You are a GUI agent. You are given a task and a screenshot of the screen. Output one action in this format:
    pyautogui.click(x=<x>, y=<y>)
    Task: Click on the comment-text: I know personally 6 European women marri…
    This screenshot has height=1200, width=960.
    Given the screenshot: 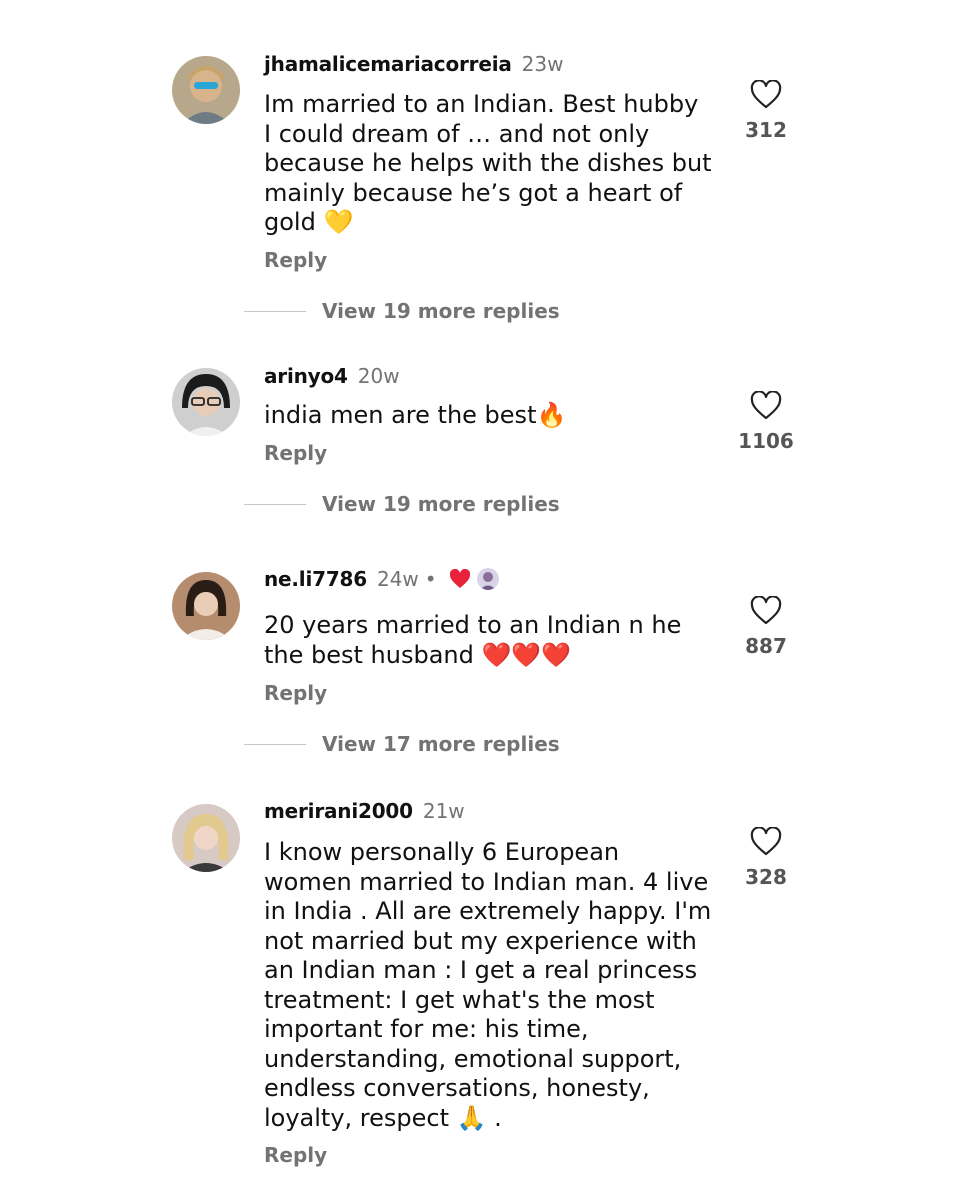 What is the action you would take?
    pyautogui.click(x=488, y=985)
    